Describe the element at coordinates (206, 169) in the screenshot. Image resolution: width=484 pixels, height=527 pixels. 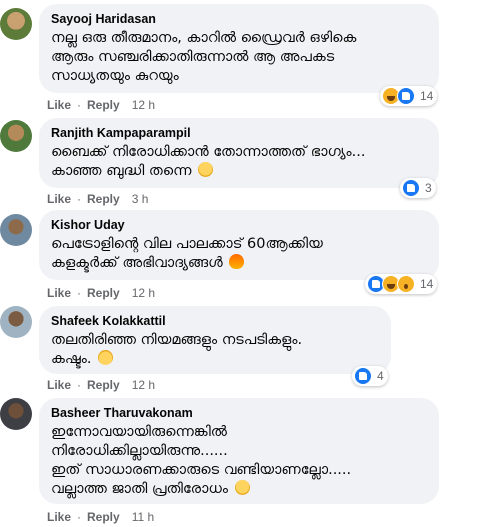
I see `smile-emoji-icon` at that location.